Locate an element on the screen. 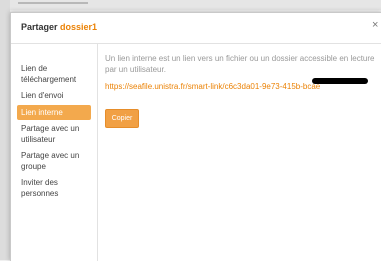  copy-button: Copier is located at coordinates (122, 118).